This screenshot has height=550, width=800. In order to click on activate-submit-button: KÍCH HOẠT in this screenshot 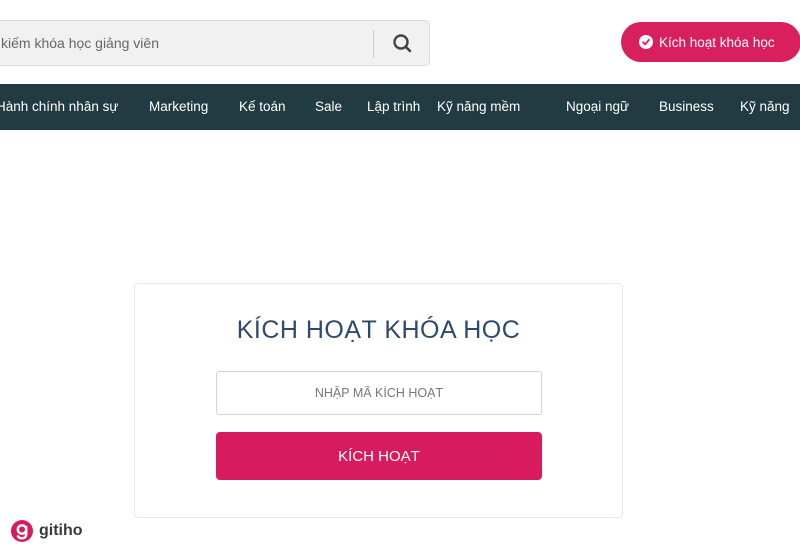, I will do `click(379, 456)`.